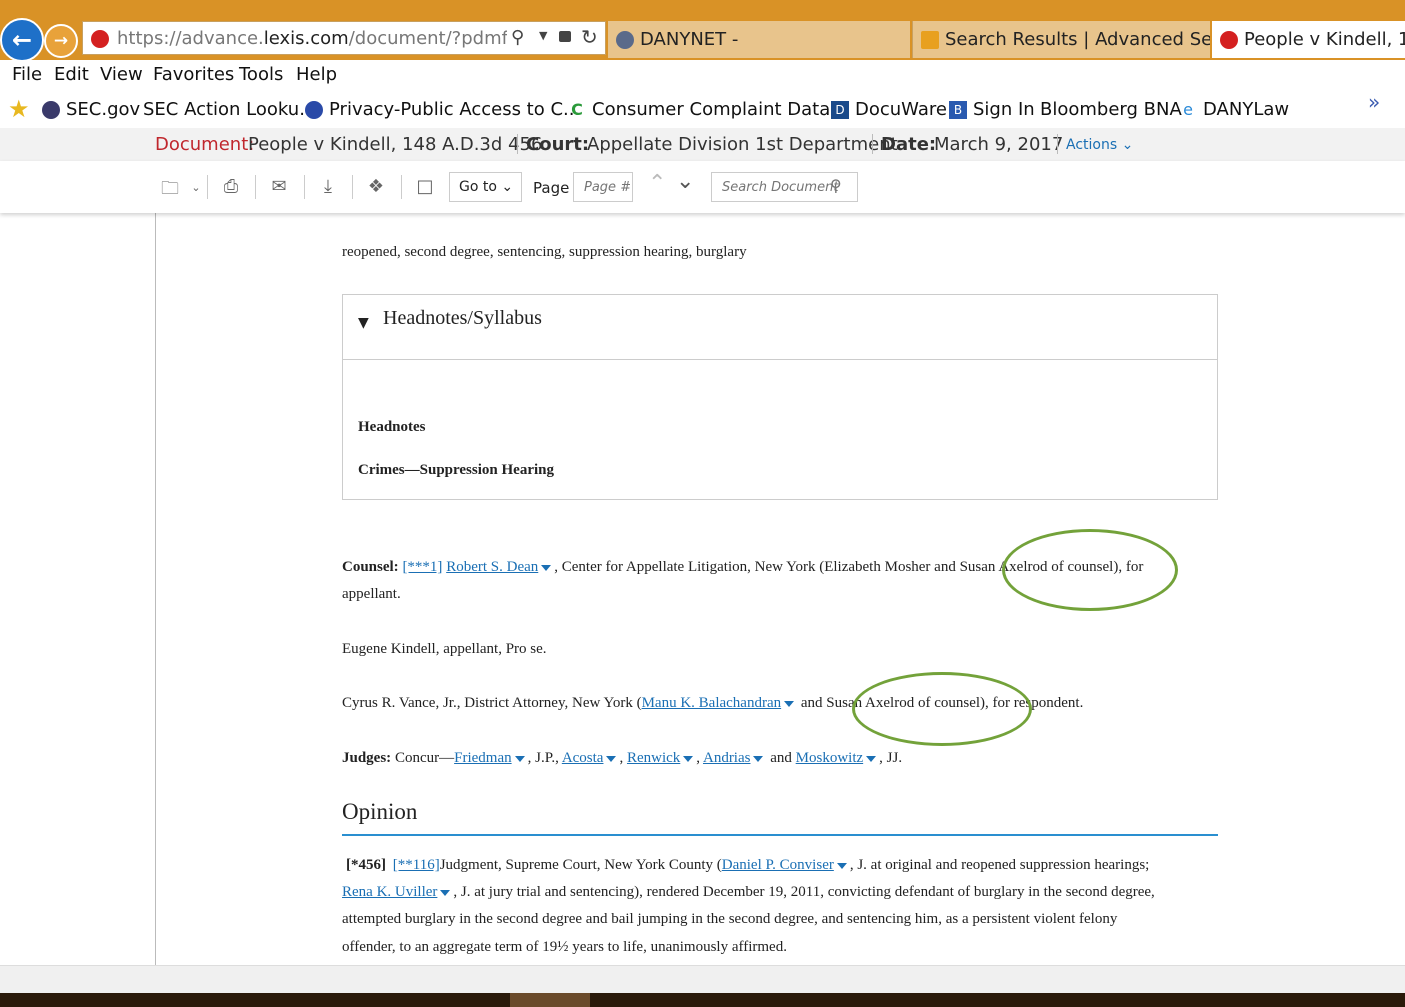 Image resolution: width=1405 pixels, height=1007 pixels. What do you see at coordinates (1229, 39) in the screenshot?
I see `lexis-icon` at bounding box center [1229, 39].